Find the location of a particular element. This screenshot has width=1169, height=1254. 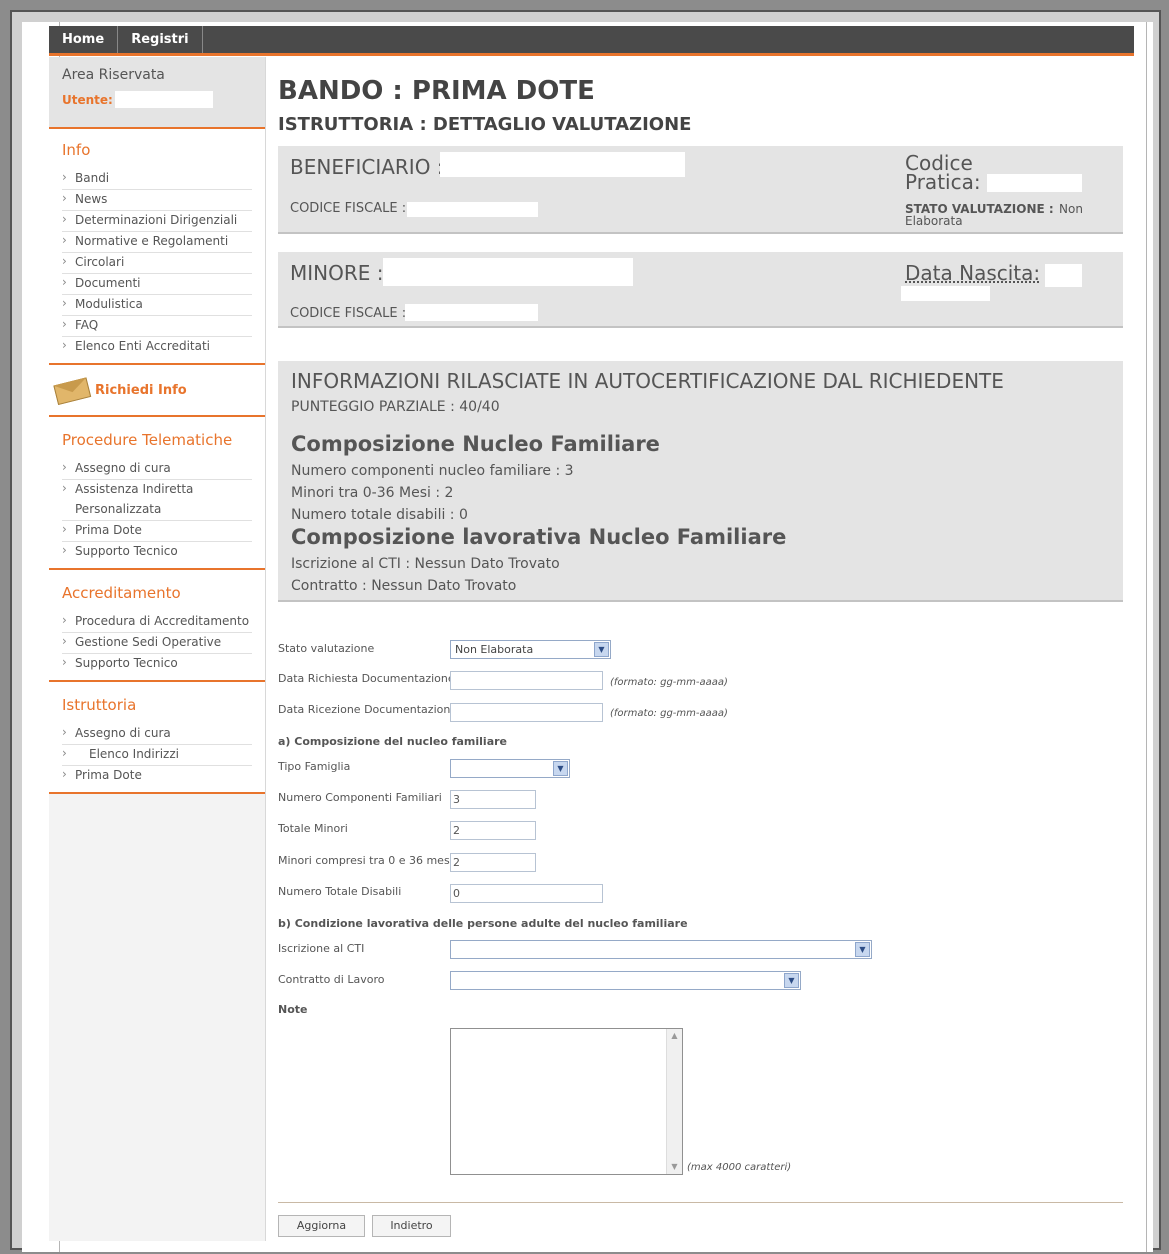

data-richiesta-label: Data Richiesta Documentazione is located at coordinates (366, 678).